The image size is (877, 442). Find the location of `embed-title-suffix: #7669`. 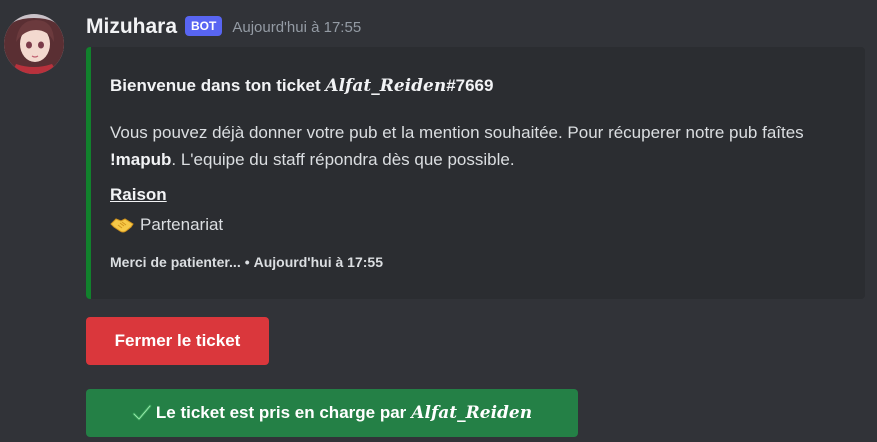

embed-title-suffix: #7669 is located at coordinates (470, 85).